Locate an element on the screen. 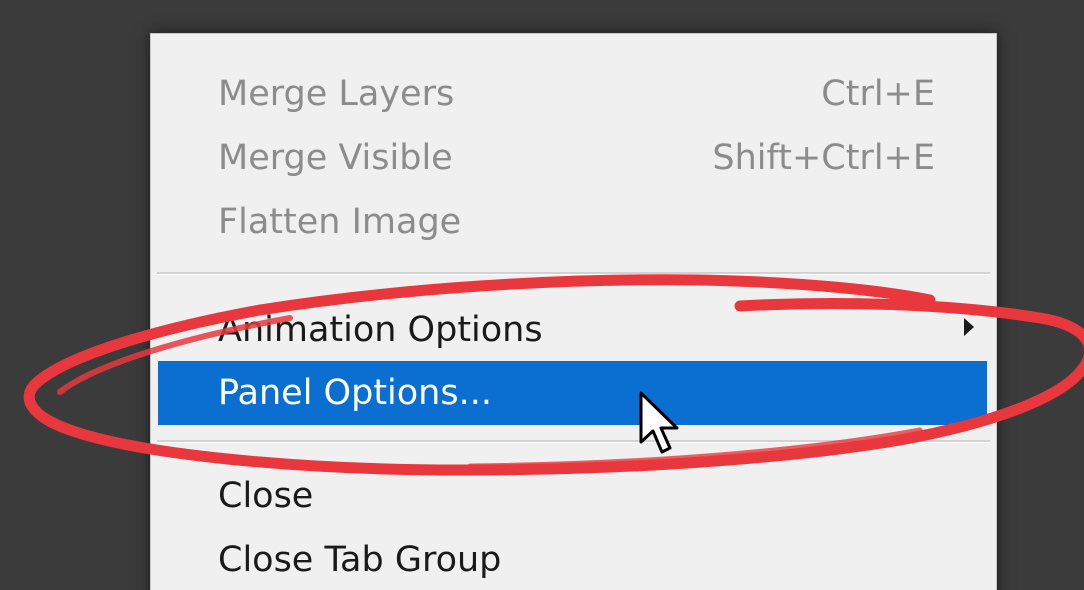 This screenshot has height=590, width=1084. menu-item-close-tab-group: Close Tab Group is located at coordinates (574, 559).